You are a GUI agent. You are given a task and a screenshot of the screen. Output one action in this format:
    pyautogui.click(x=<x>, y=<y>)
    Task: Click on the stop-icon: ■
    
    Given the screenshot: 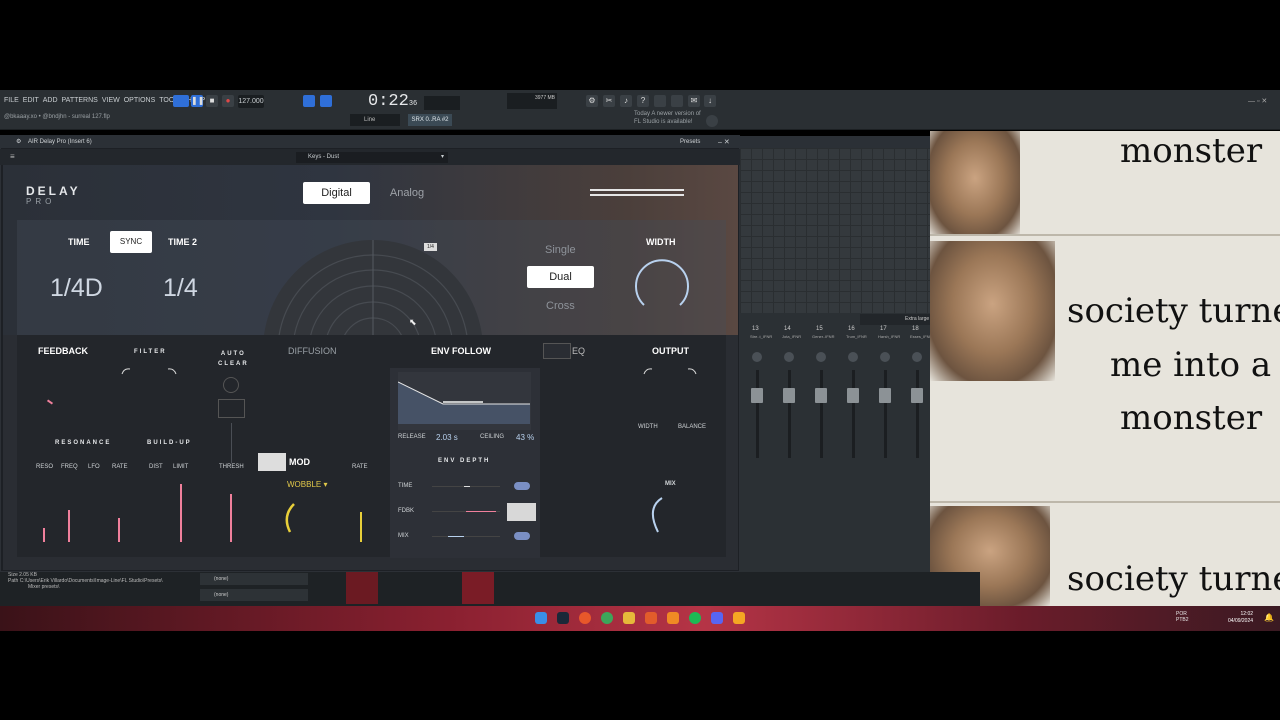 What is the action you would take?
    pyautogui.click(x=212, y=101)
    